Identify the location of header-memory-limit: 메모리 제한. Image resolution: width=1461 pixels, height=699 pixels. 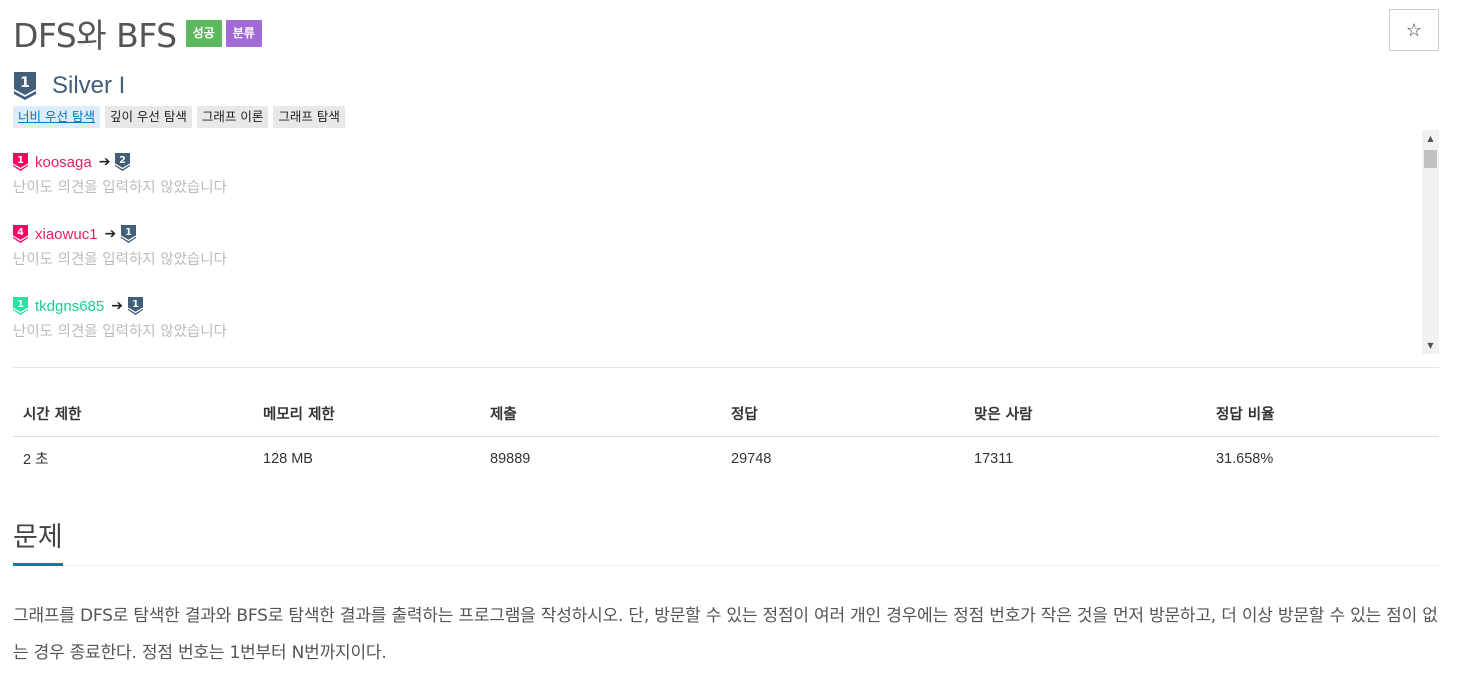
(366, 414).